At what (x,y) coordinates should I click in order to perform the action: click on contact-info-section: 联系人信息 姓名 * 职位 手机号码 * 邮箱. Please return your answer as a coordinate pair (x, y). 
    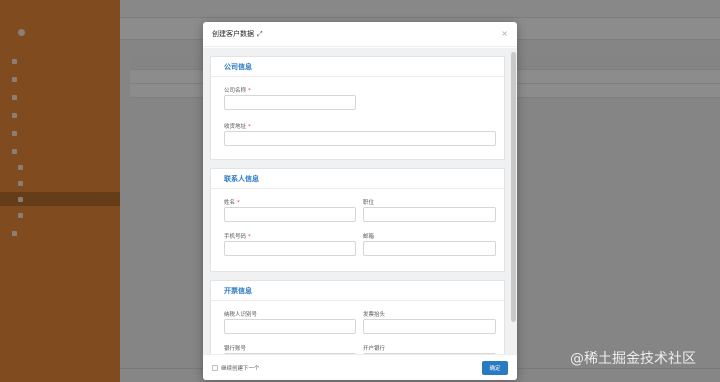
    Looking at the image, I should click on (357, 220).